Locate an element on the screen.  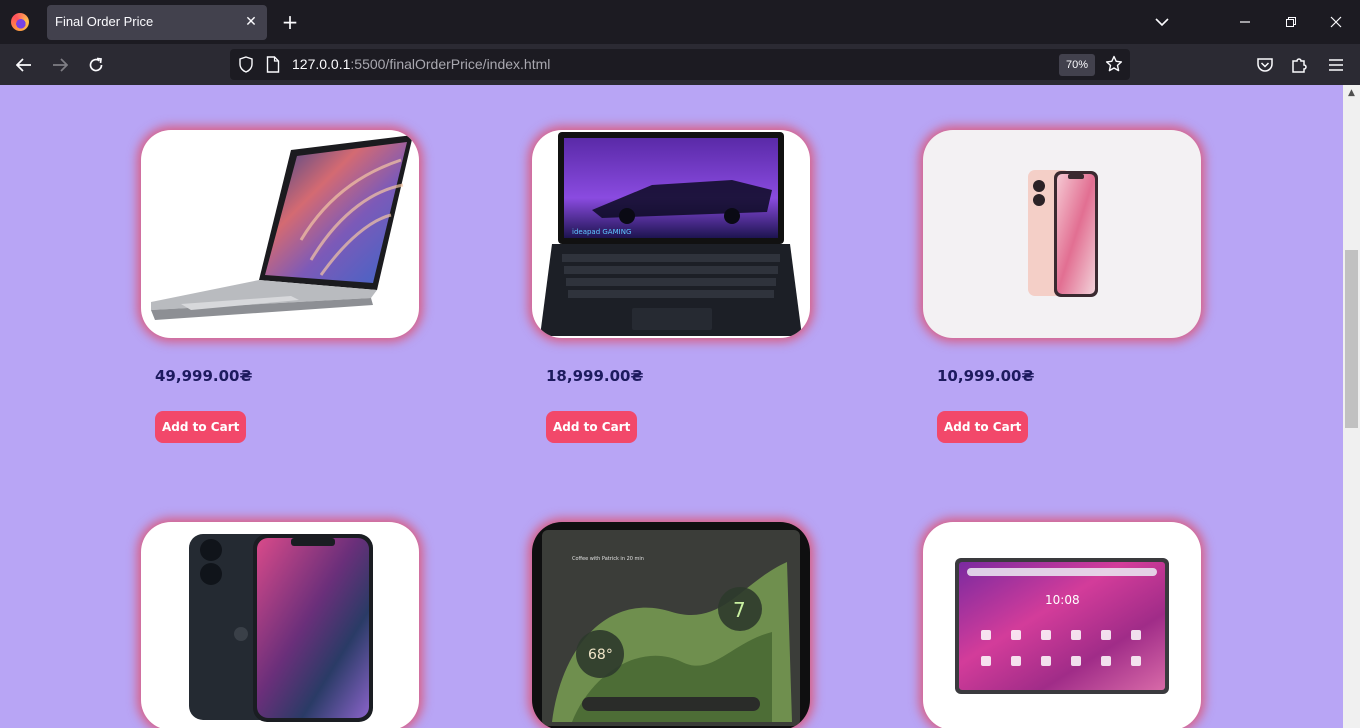
scroll-up-arrow-icon: ▲ is located at coordinates (1351, 93).